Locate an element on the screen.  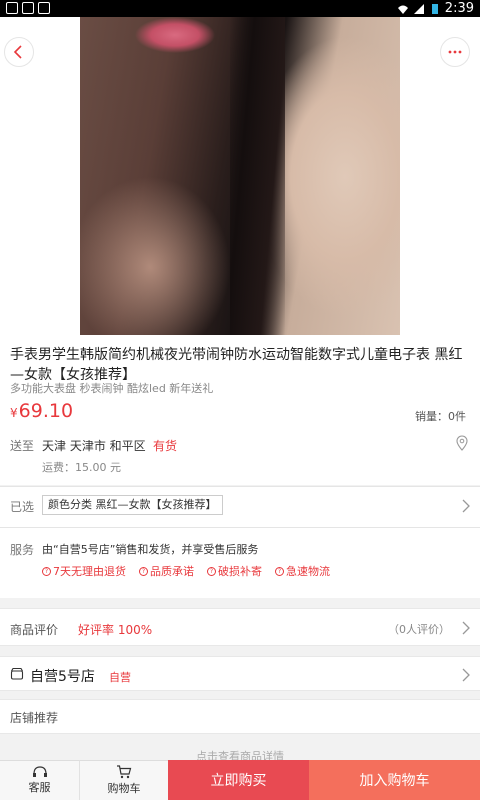
shipping-fee: 运费：15.00 元 is located at coordinates (81, 467).